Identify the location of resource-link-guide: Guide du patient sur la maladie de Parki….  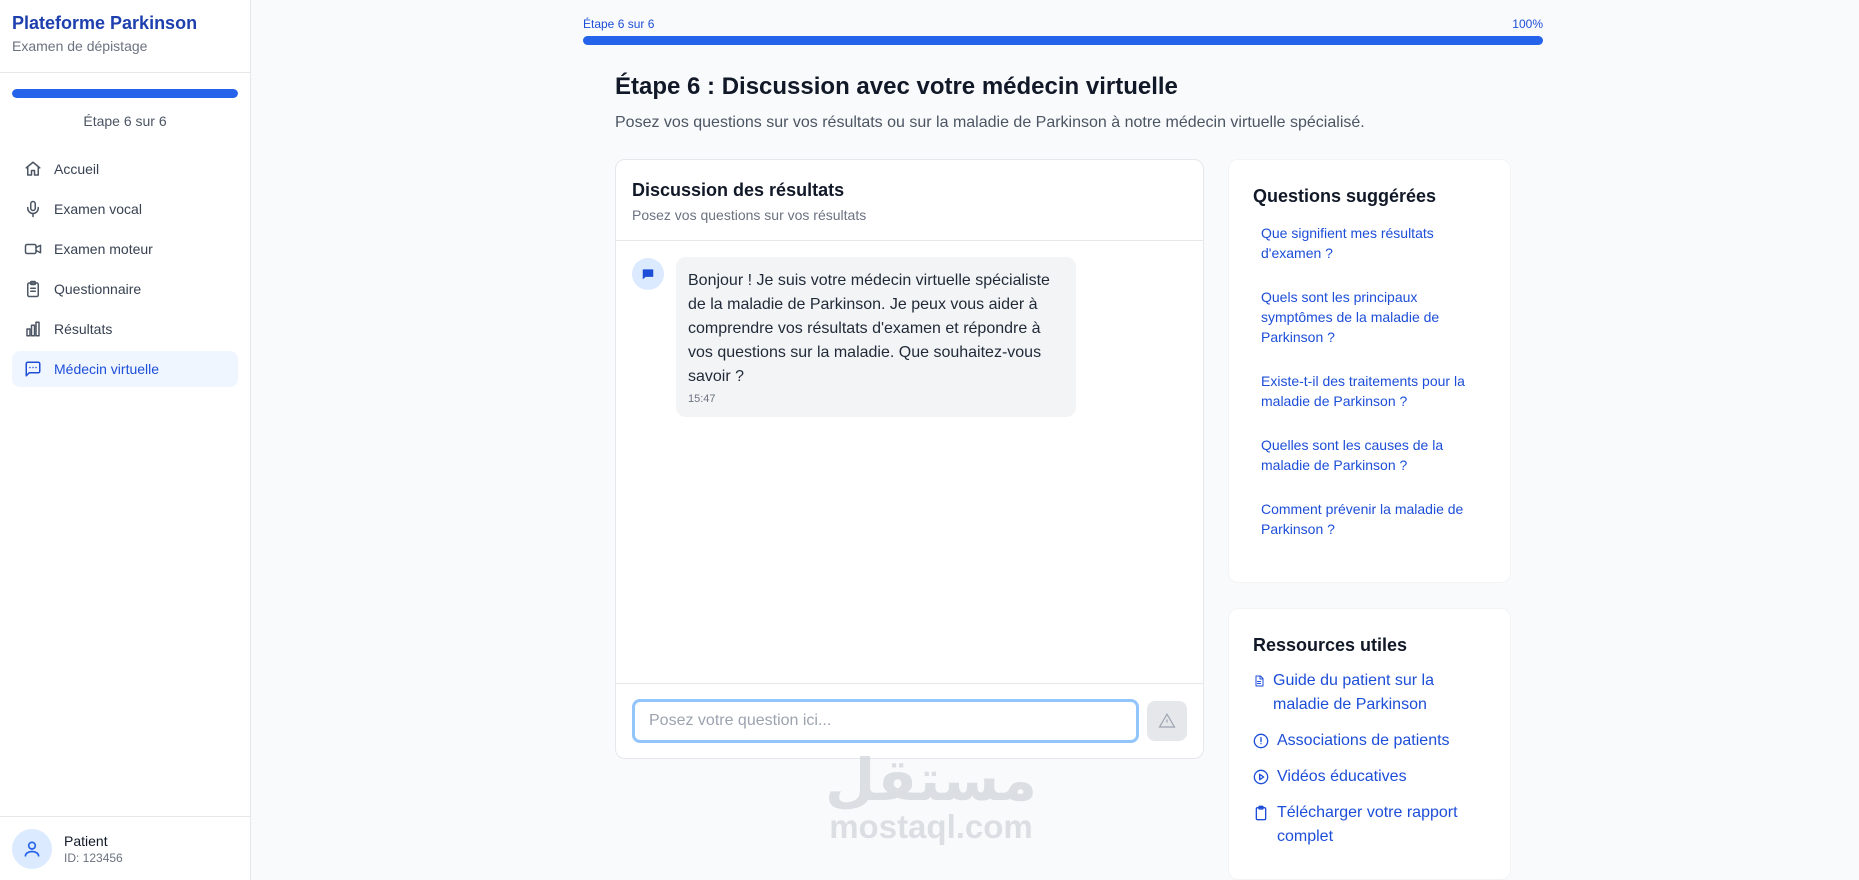
(1369, 693).